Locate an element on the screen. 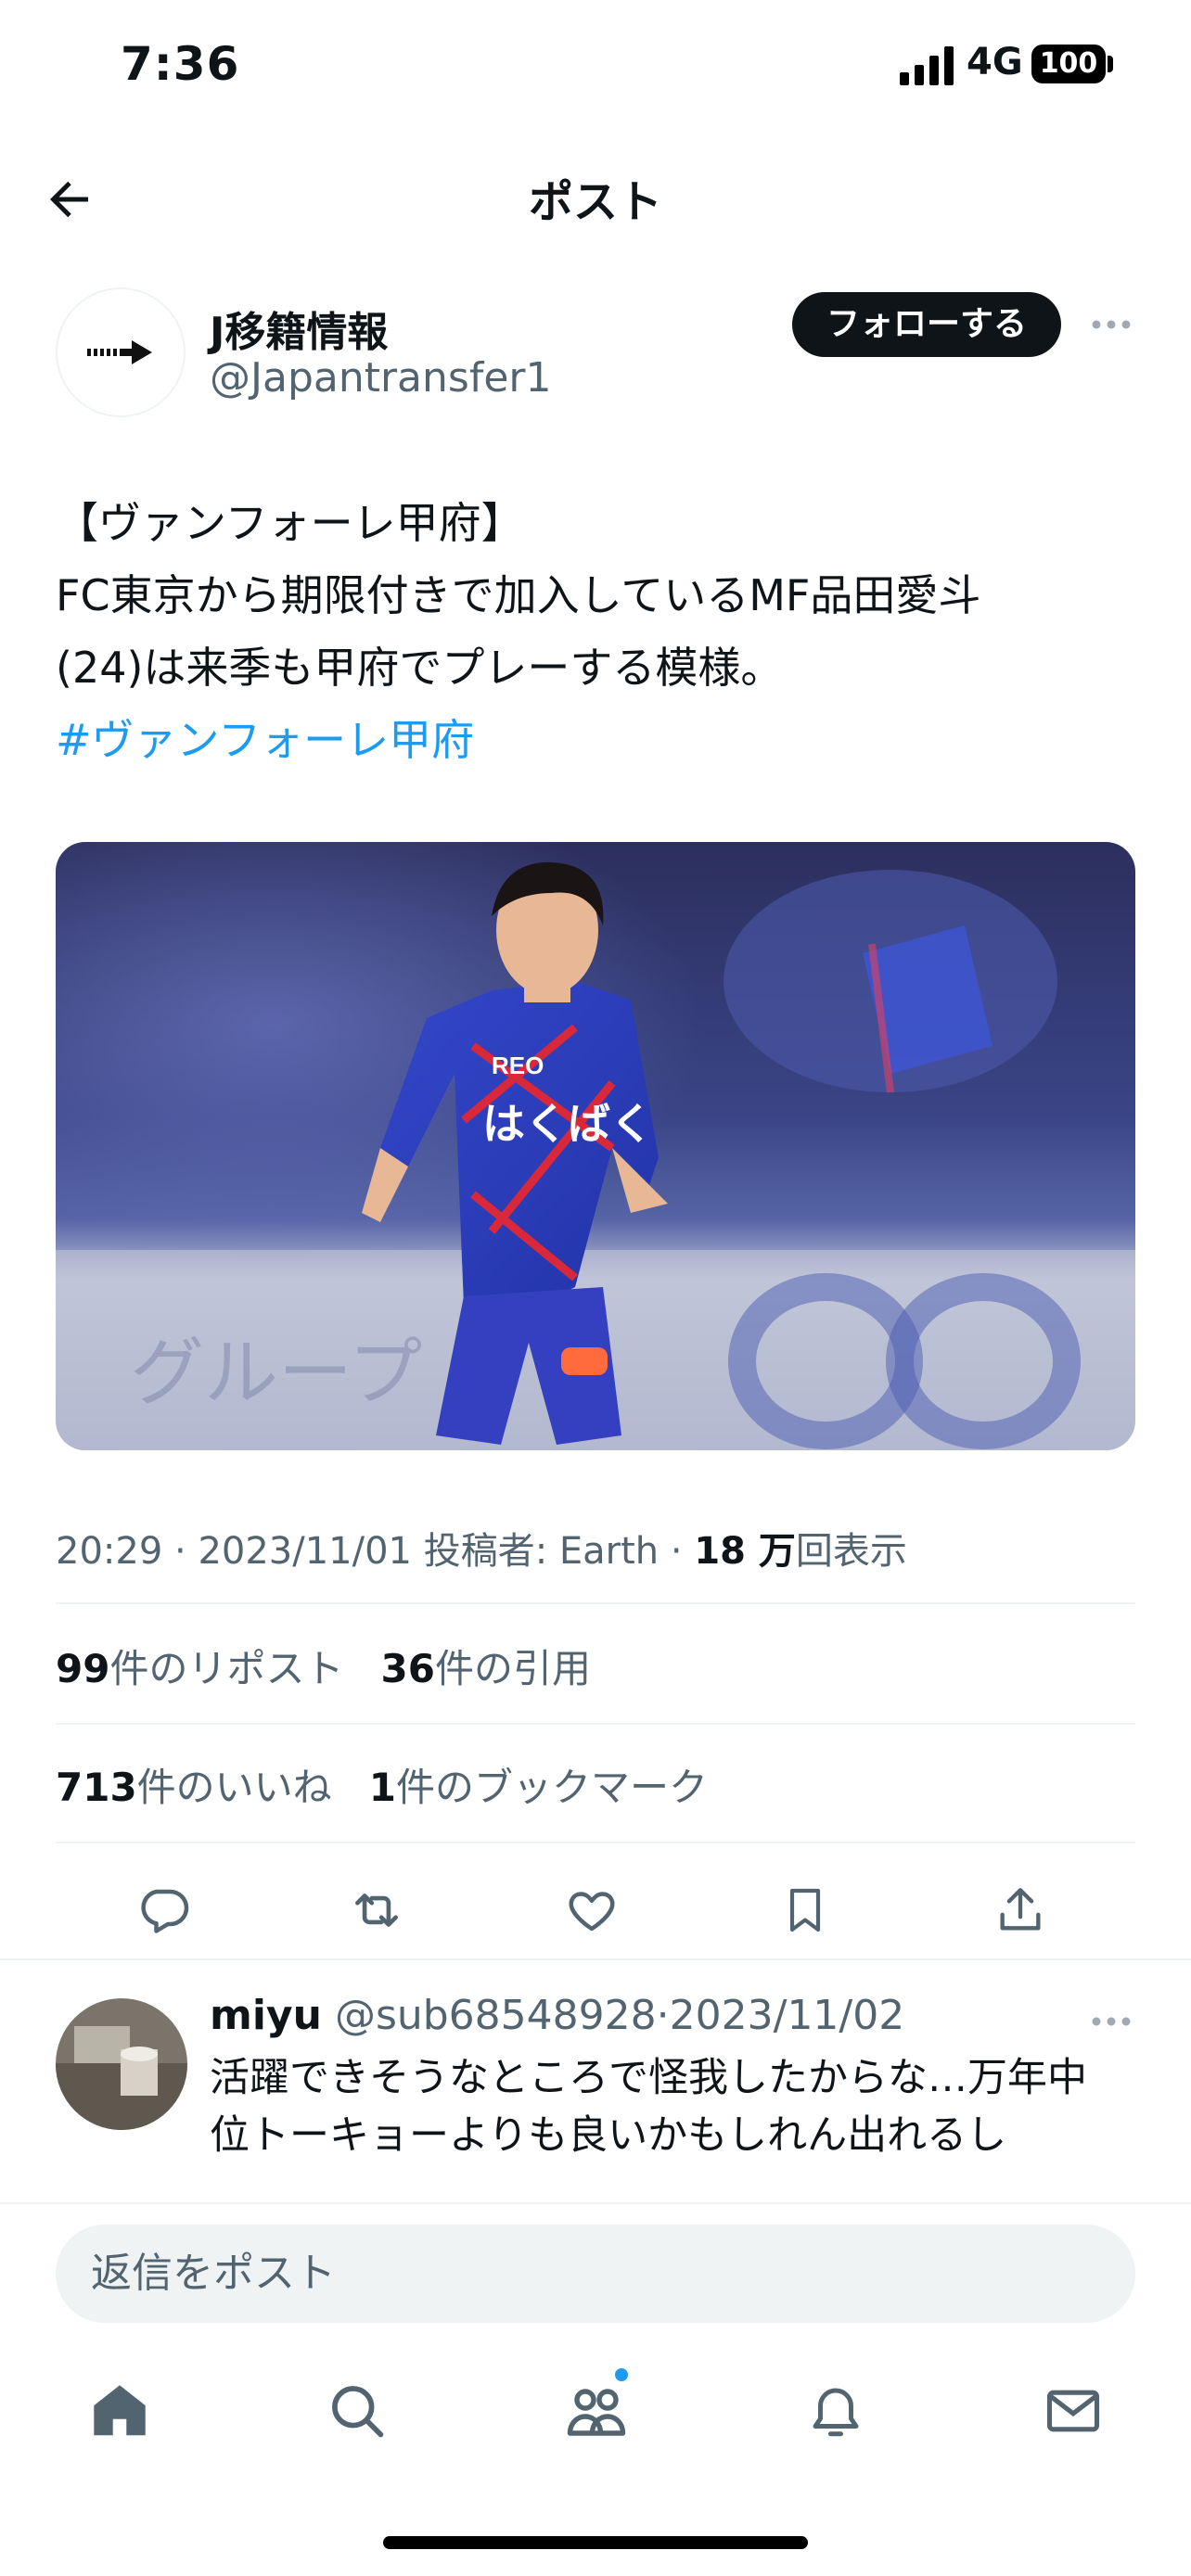 The height and width of the screenshot is (2576, 1191). reposts-label: 件のリポスト is located at coordinates (226, 1668).